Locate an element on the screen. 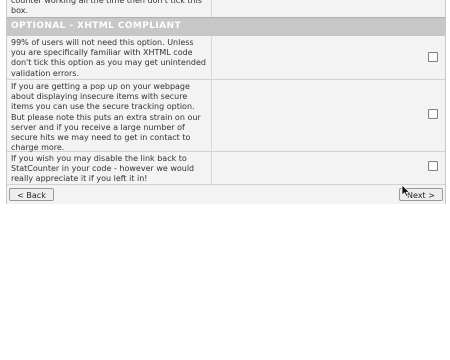 The width and height of the screenshot is (450, 360). navigation-bar: < Back Next > is located at coordinates (226, 194).